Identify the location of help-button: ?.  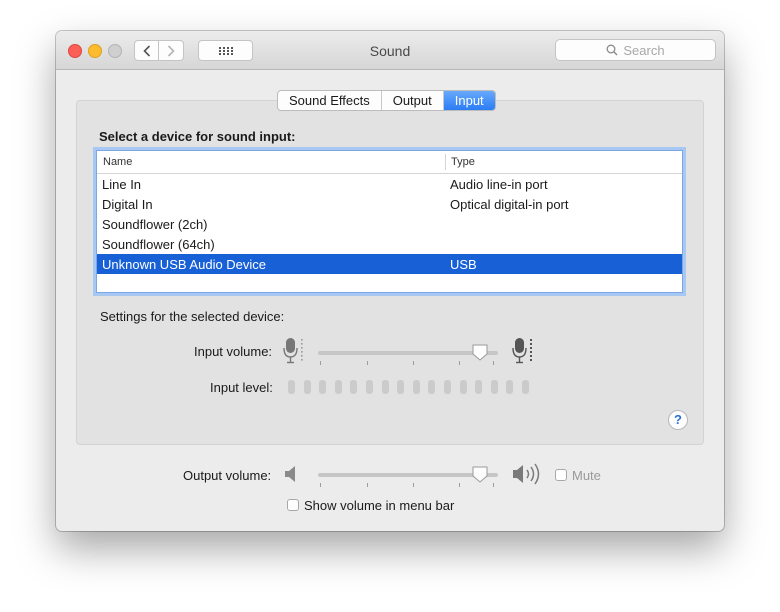
(678, 420).